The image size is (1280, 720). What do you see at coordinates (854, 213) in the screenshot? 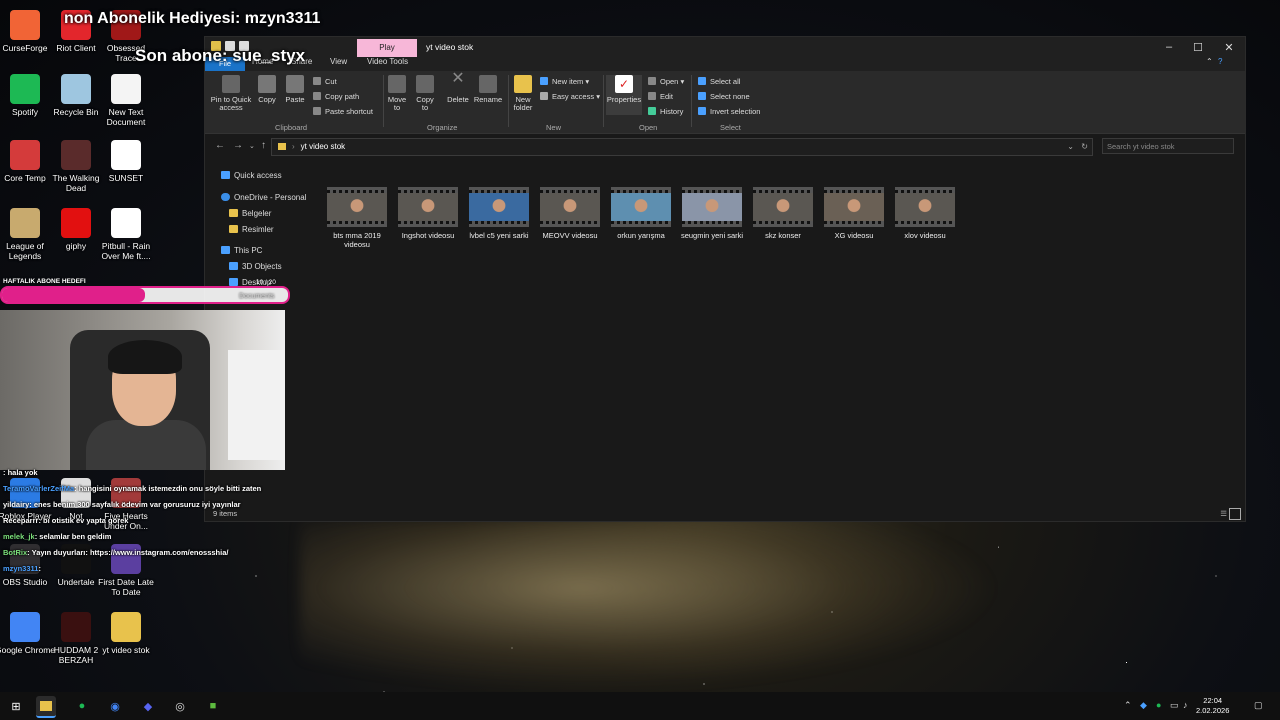
I see `video-file: XG videosu` at bounding box center [854, 213].